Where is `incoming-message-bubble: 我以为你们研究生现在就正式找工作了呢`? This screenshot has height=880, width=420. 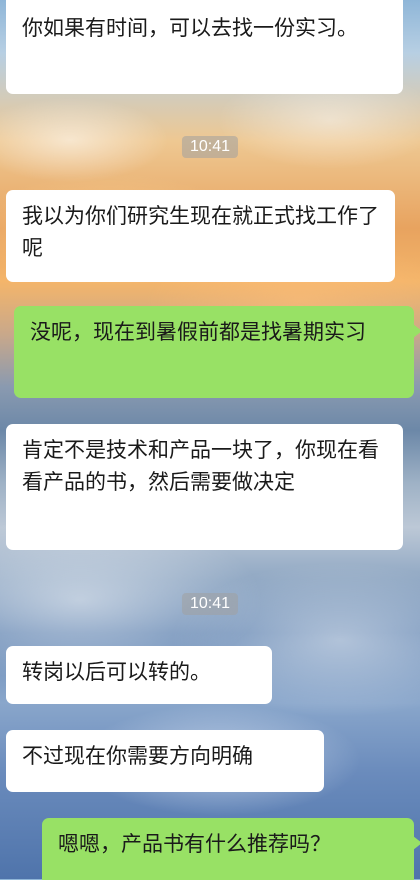
incoming-message-bubble: 我以为你们研究生现在就正式找工作了呢 is located at coordinates (200, 236).